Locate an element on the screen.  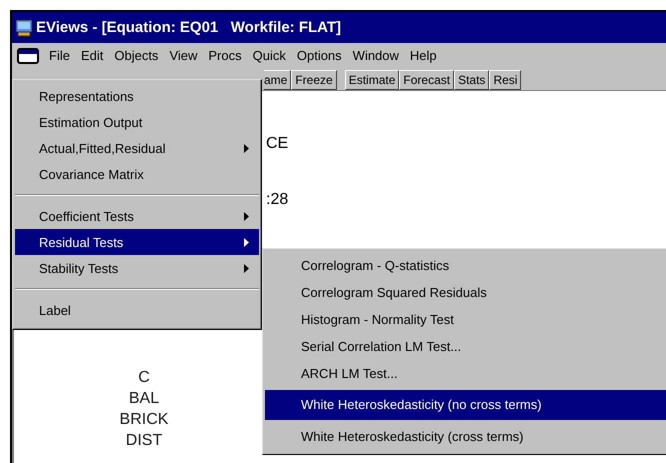
menu-item: White Heteroskedasticity (cross terms) is located at coordinates (465, 436).